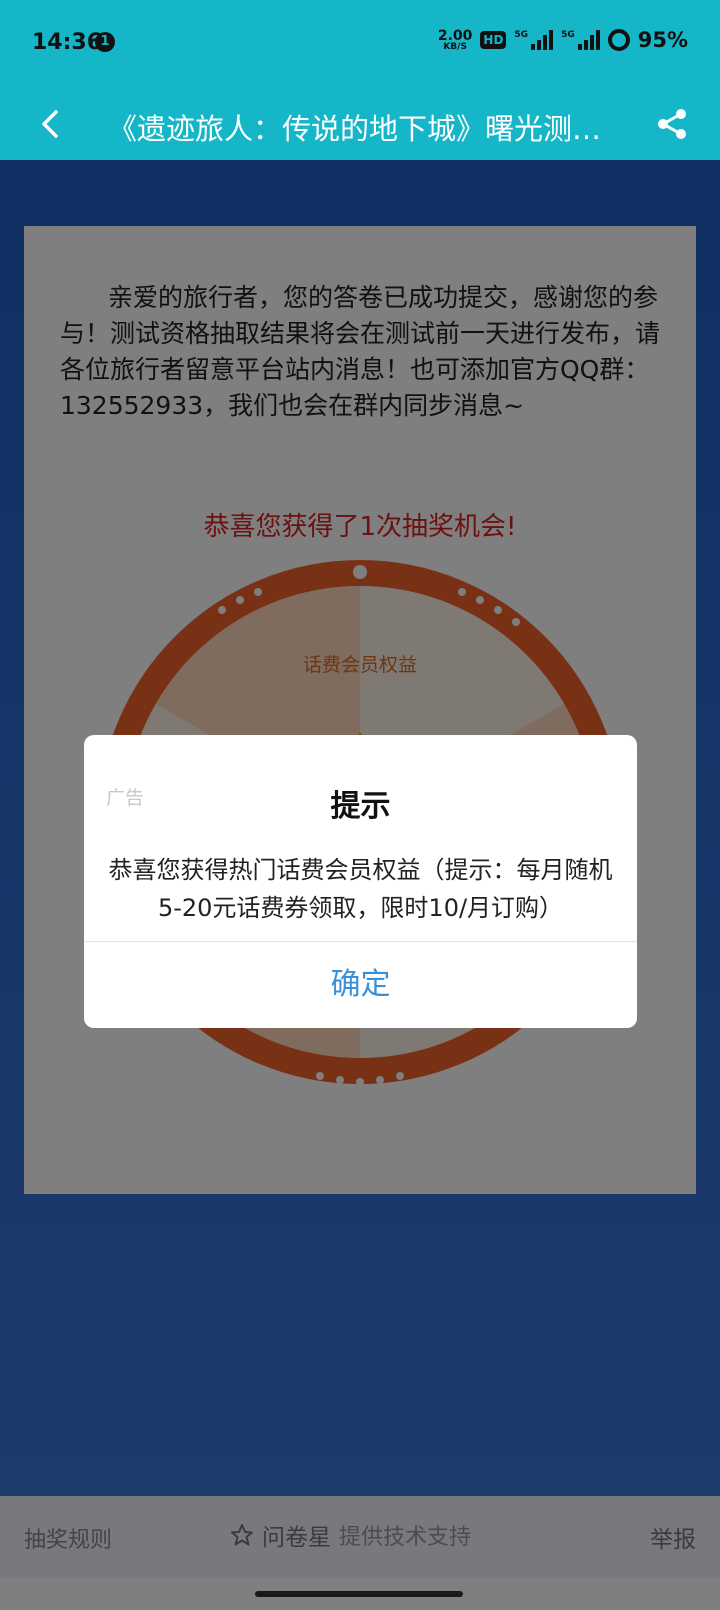  I want to click on status-icons: 2.00 KB/S HD 5G 5G 95%, so click(563, 40).